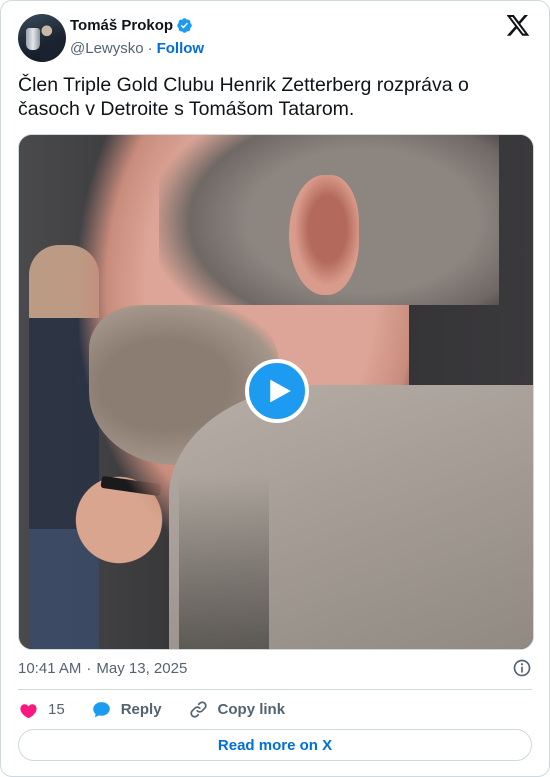 Image resolution: width=550 pixels, height=777 pixels. What do you see at coordinates (275, 668) in the screenshot?
I see `tweet-meta: 10:41 AM · May 13, 2025` at bounding box center [275, 668].